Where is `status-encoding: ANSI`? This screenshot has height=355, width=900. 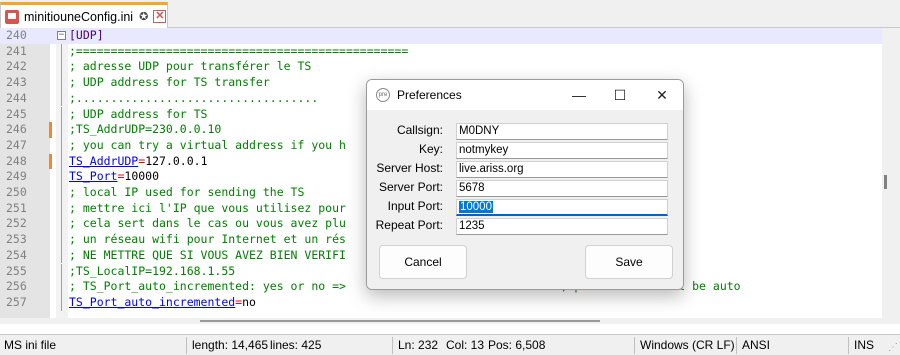 status-encoding: ANSI is located at coordinates (754, 345).